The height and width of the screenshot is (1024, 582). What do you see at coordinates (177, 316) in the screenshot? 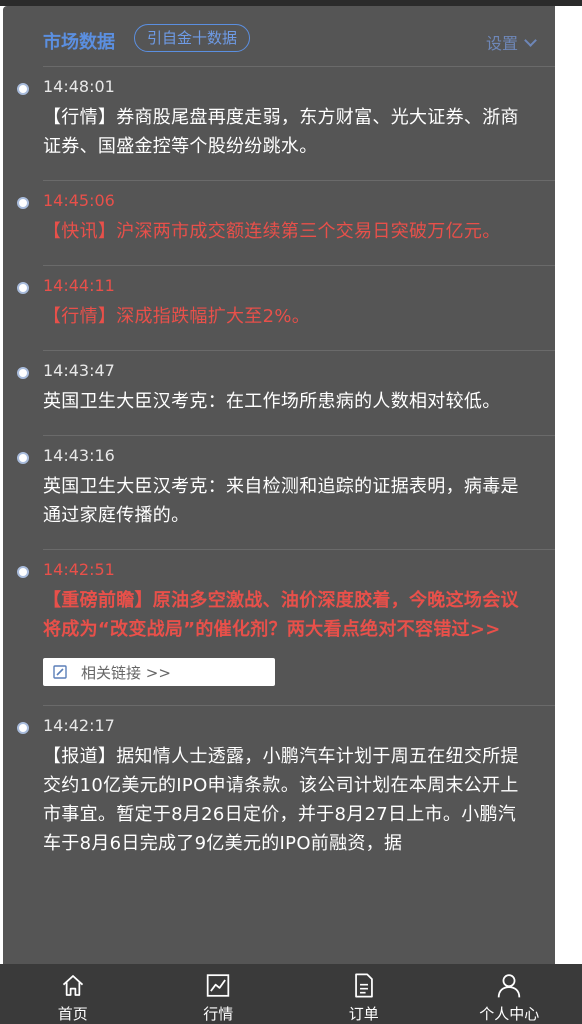
I see `news-text: 【行情】深成指跌幅扩大至2%。` at bounding box center [177, 316].